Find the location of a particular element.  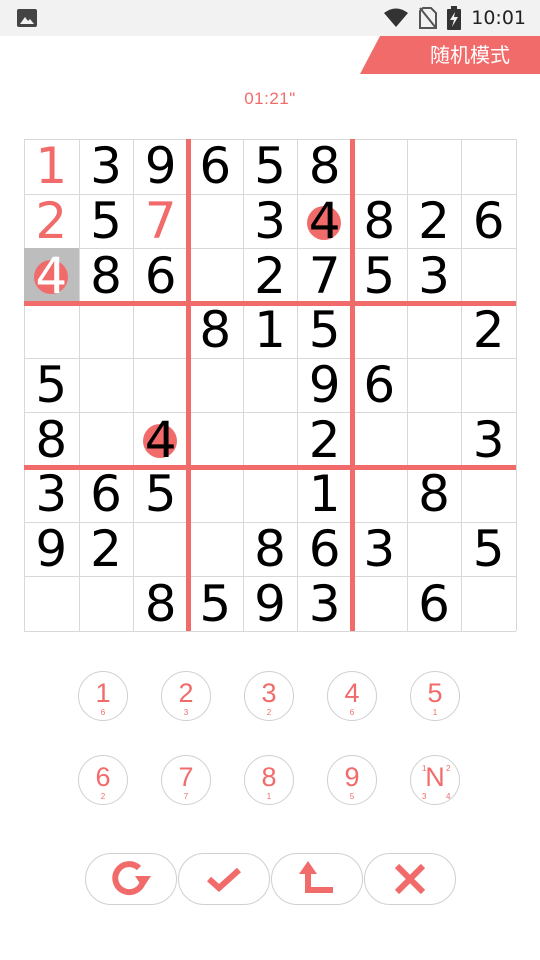

board-cell-r5c3 is located at coordinates (160, 385).